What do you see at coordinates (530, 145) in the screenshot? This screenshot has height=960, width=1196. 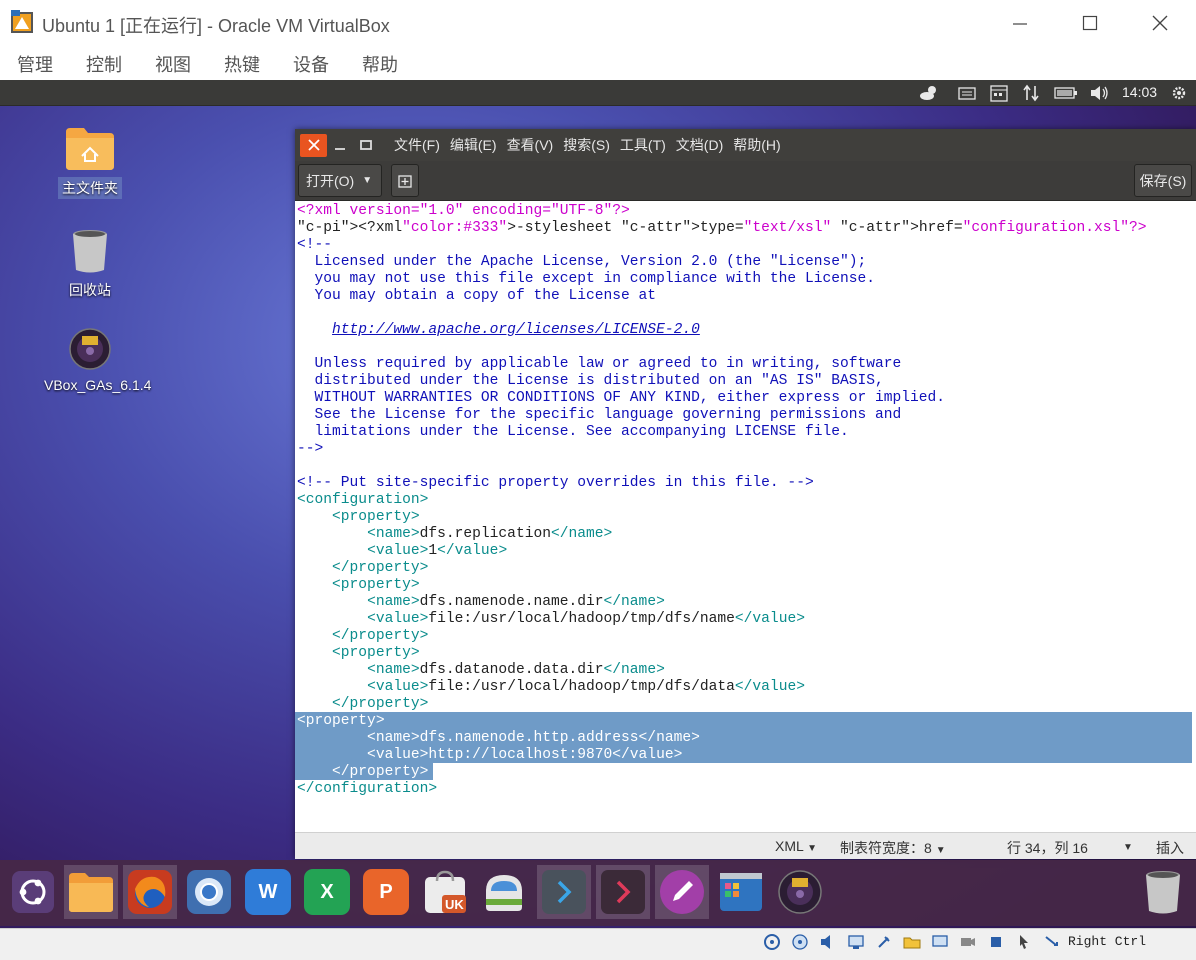 I see `editor-menu-view: 查看(V)` at bounding box center [530, 145].